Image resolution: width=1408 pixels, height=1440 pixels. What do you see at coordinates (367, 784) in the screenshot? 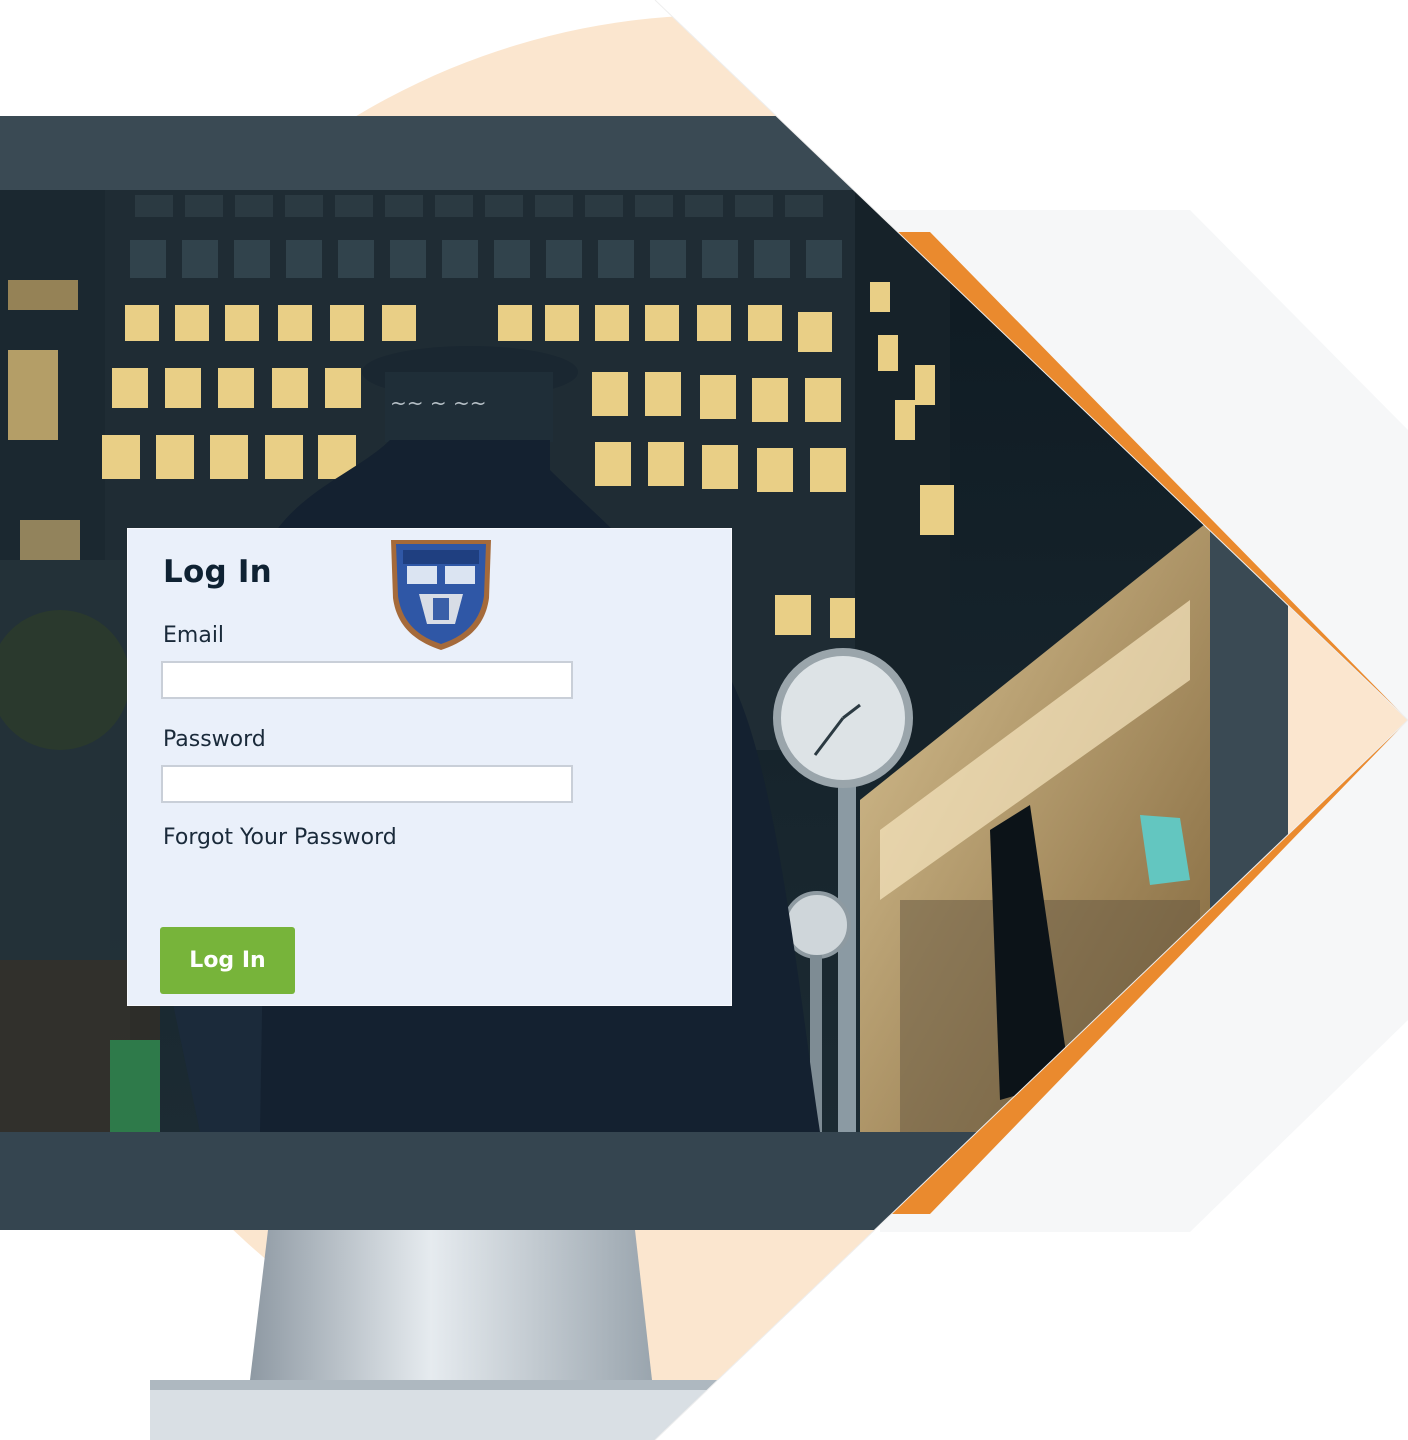
I see `password-input` at bounding box center [367, 784].